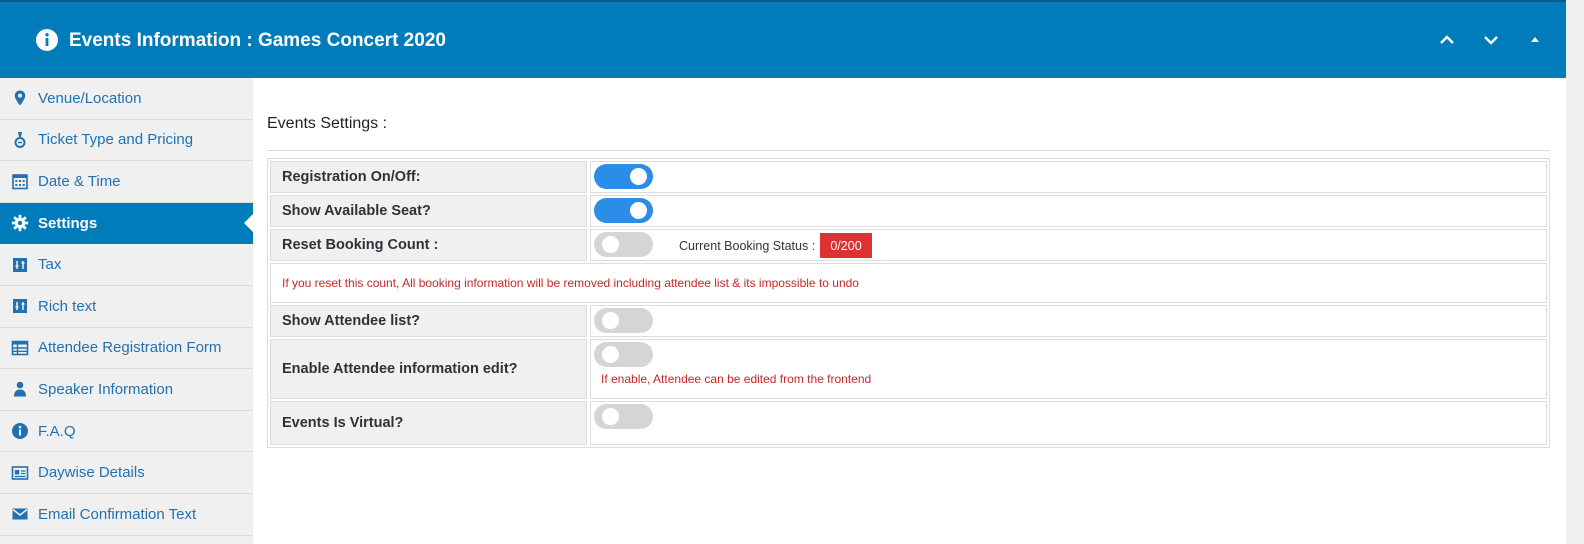 The image size is (1584, 544). Describe the element at coordinates (428, 321) in the screenshot. I see `setting-label: Show Attendee list?` at that location.